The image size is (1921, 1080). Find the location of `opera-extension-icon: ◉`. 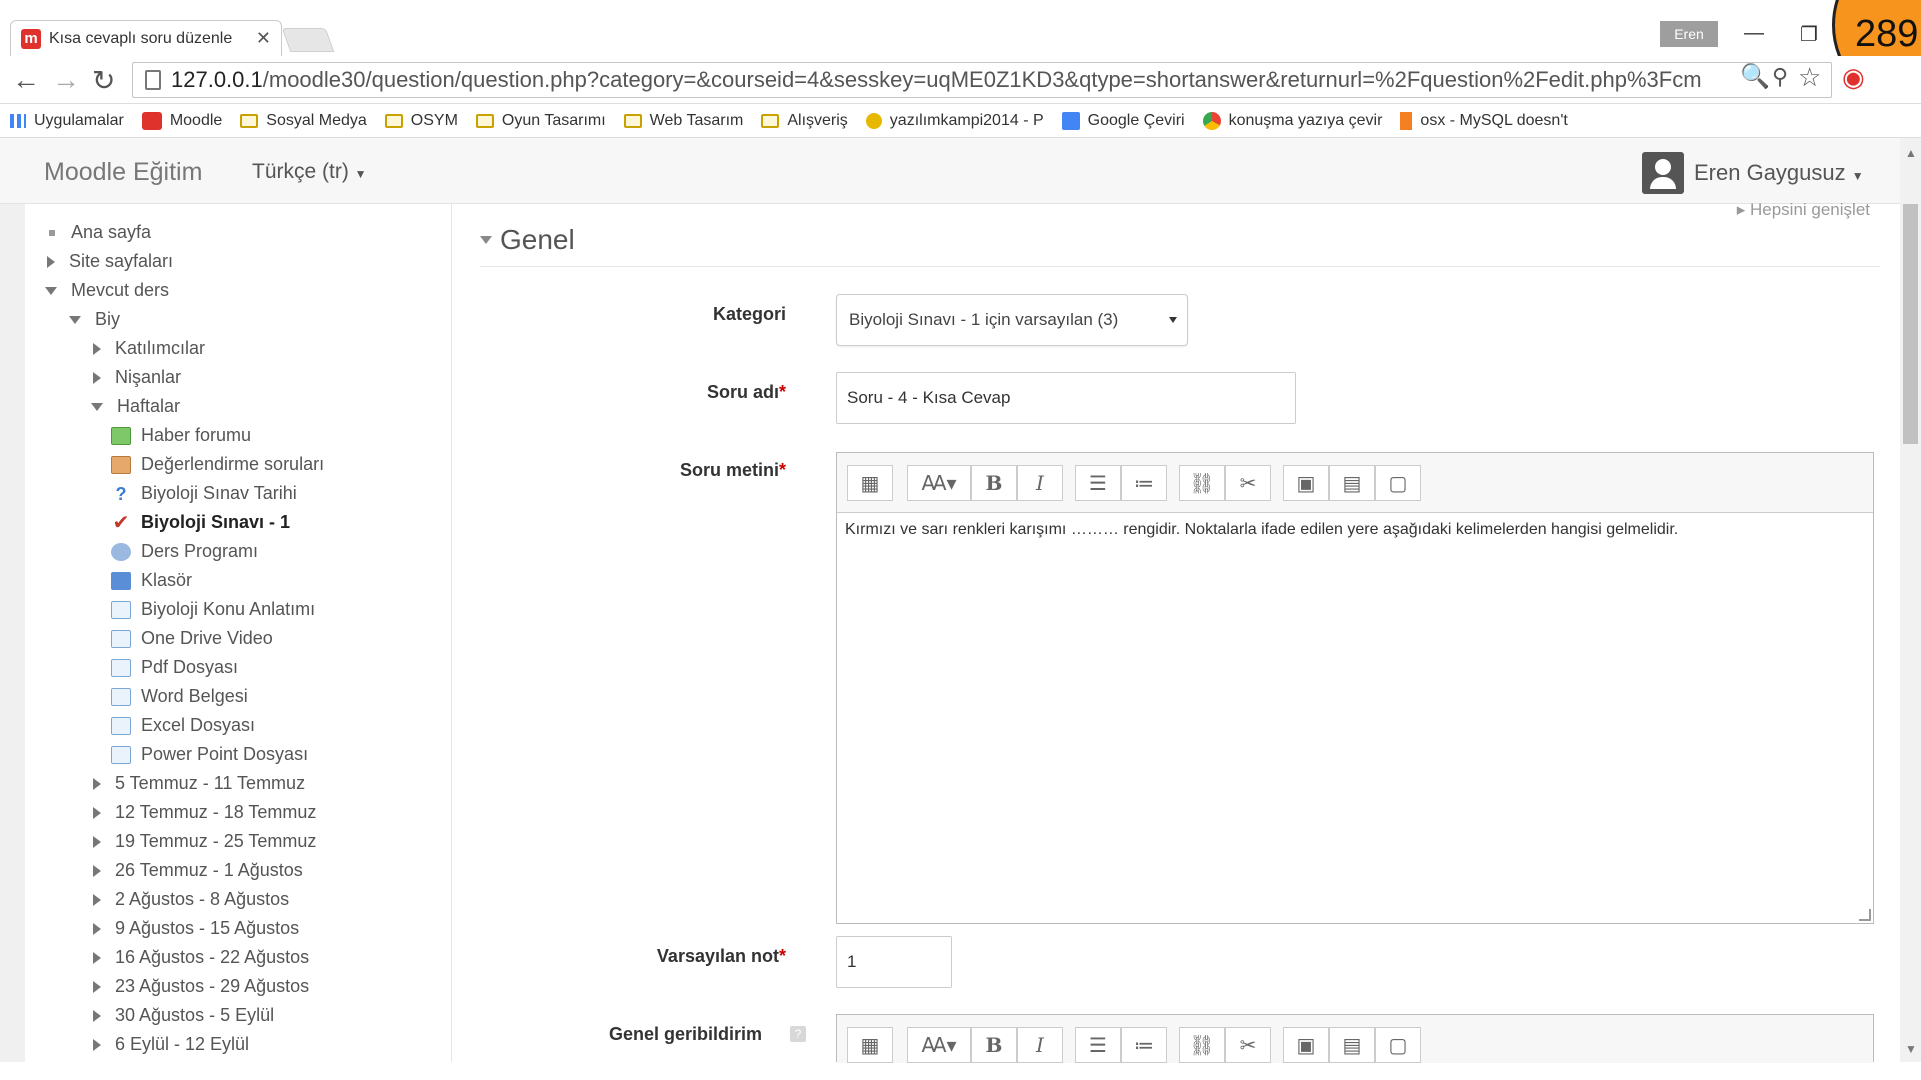

opera-extension-icon: ◉ is located at coordinates (1853, 77).